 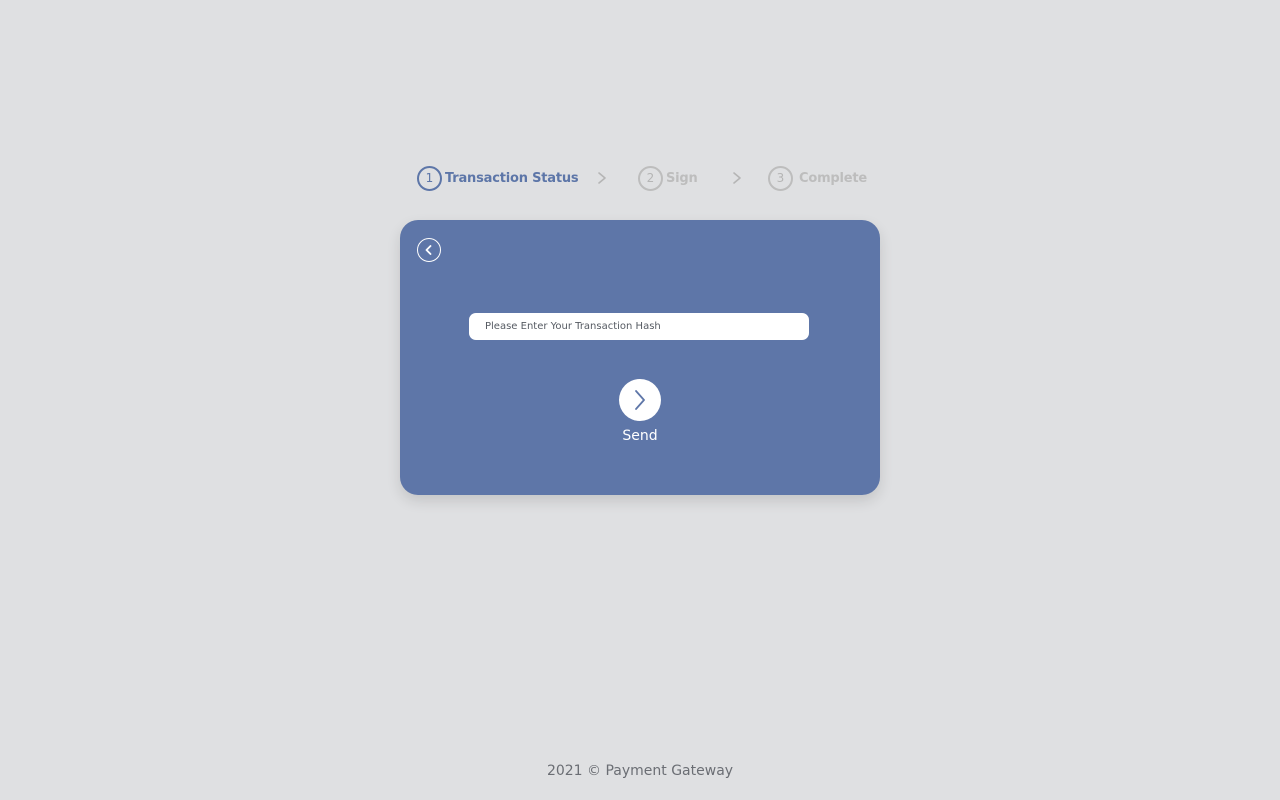 What do you see at coordinates (640, 357) in the screenshot?
I see `transaction-card: Send` at bounding box center [640, 357].